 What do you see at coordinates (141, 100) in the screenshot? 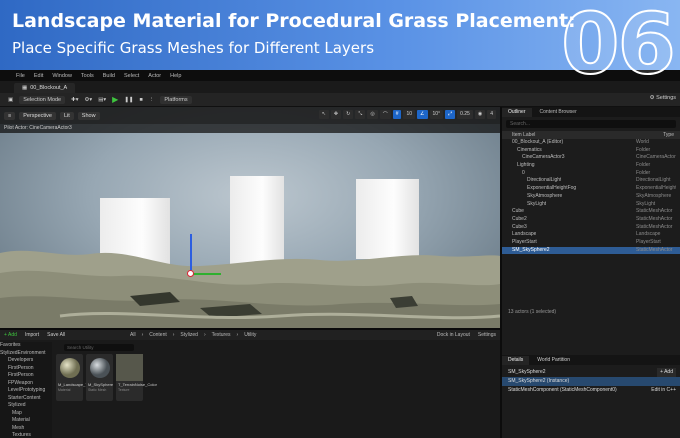
I see `stop-icon: ■` at bounding box center [141, 100].